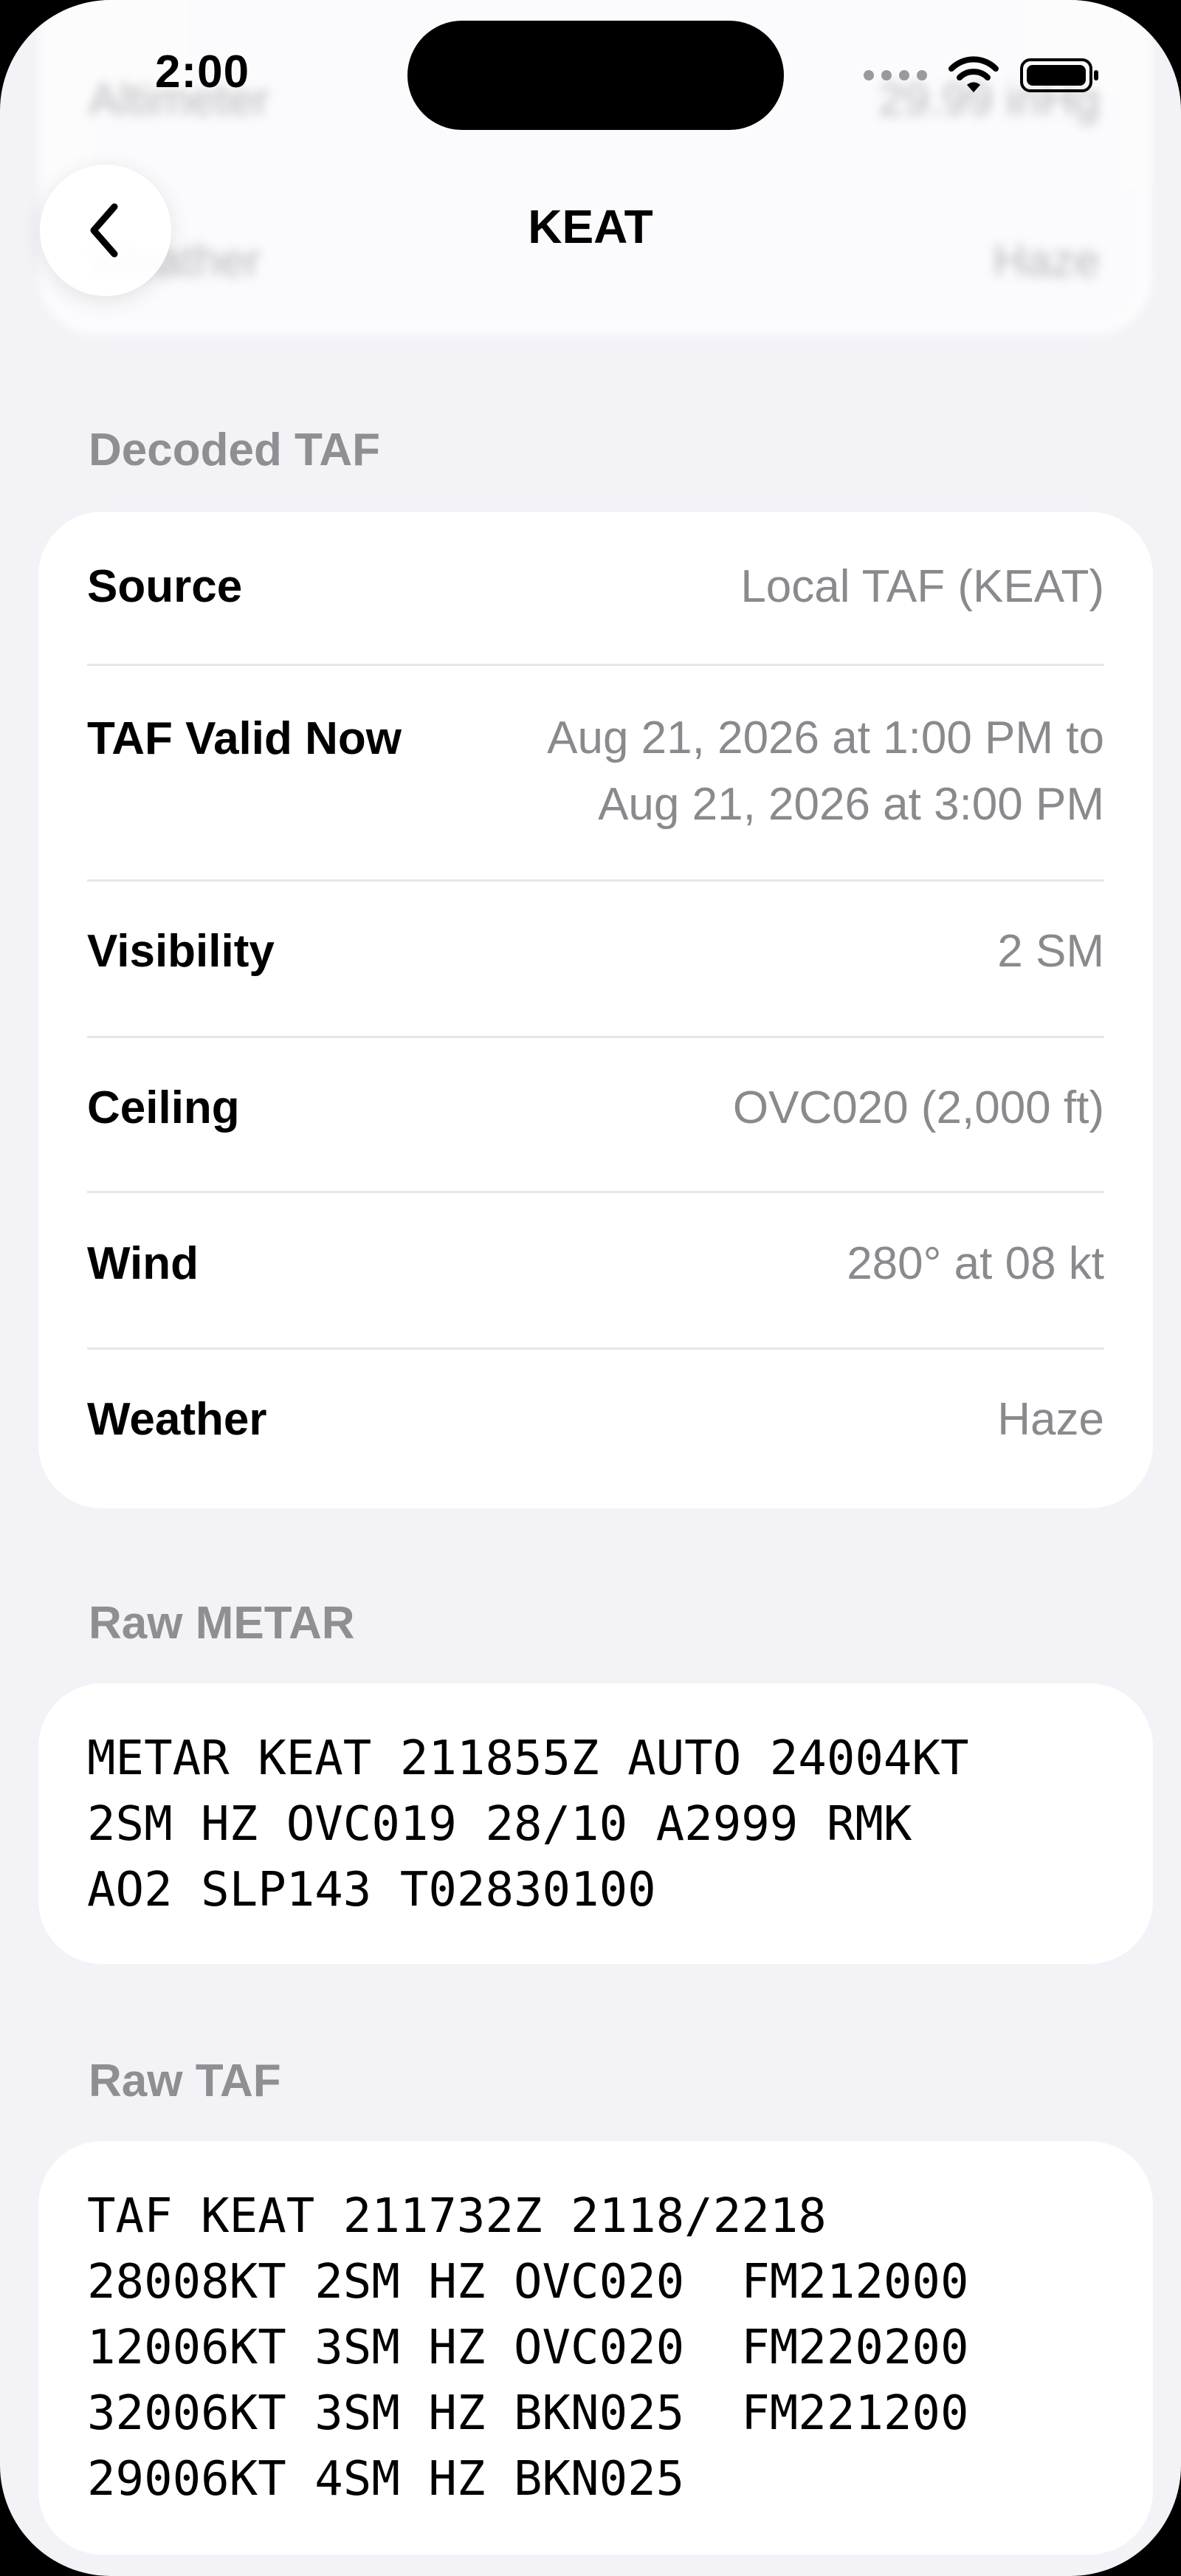  Describe the element at coordinates (165, 586) in the screenshot. I see `row-label: Source` at that location.